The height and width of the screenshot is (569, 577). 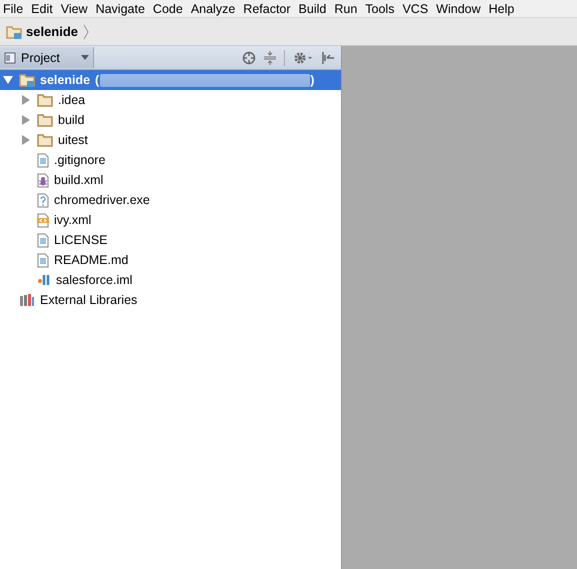 What do you see at coordinates (81, 240) in the screenshot?
I see `tree-label: LICENSE` at bounding box center [81, 240].